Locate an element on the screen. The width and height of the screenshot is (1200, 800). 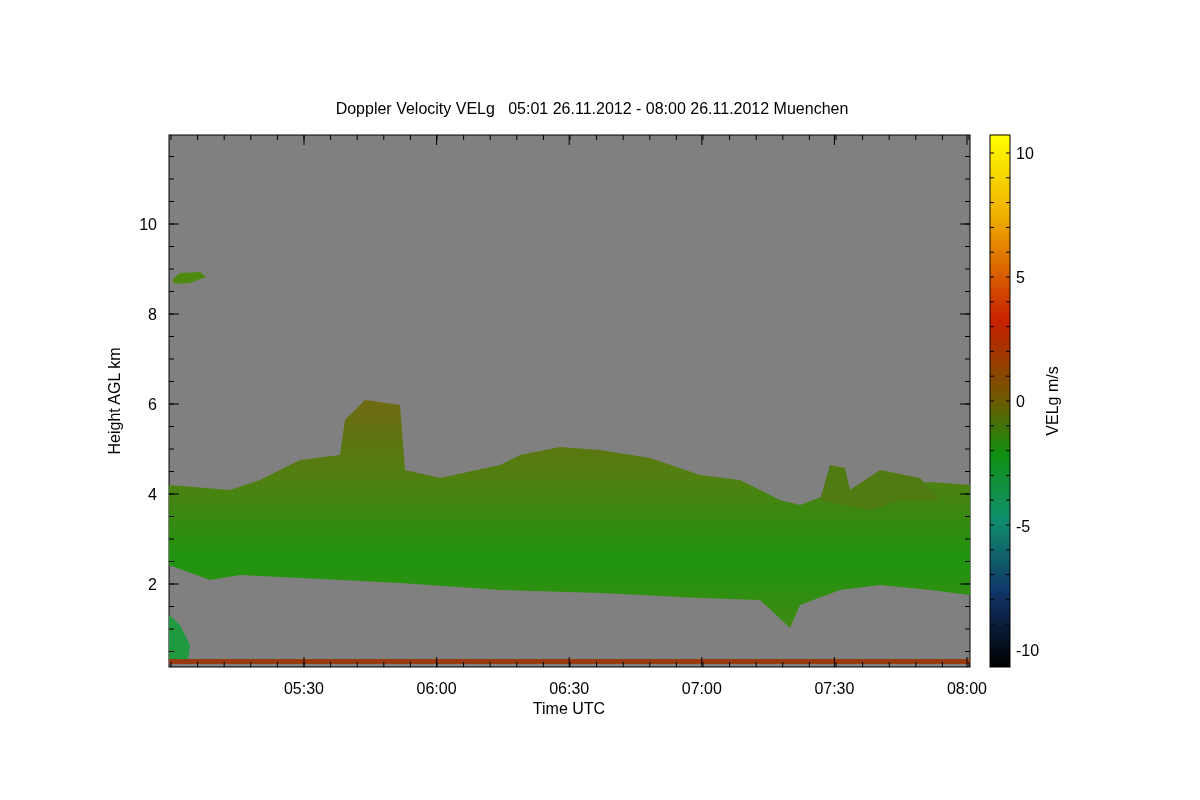
axis-label: Time UTC is located at coordinates (569, 708).